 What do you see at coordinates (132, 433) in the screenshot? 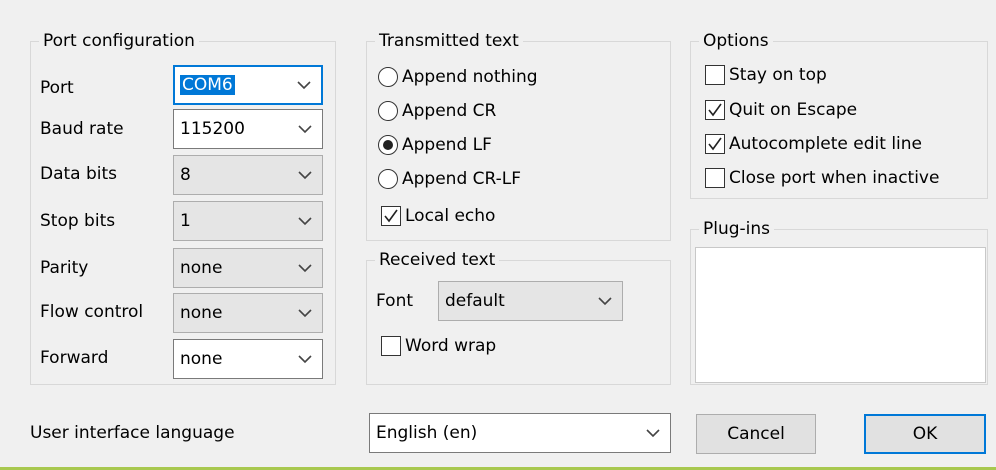
I see `ui-language-label: User interface language` at bounding box center [132, 433].